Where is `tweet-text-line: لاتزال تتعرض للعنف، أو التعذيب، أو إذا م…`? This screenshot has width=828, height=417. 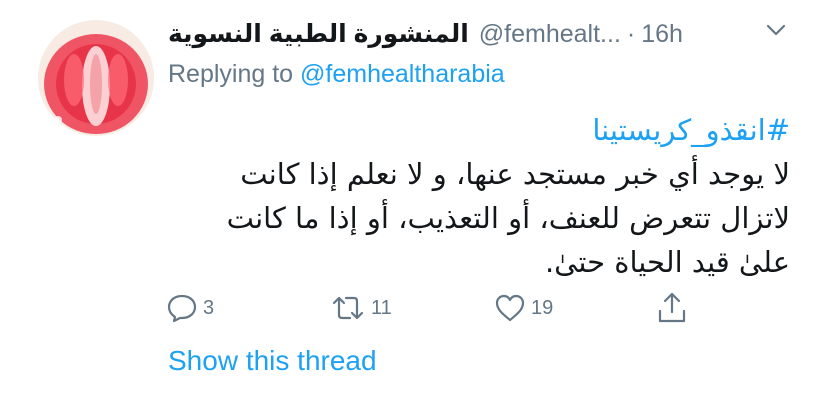 tweet-text-line: لاتزال تتعرض للعنف، أو التعذيب، أو إذا م… is located at coordinates (508, 218).